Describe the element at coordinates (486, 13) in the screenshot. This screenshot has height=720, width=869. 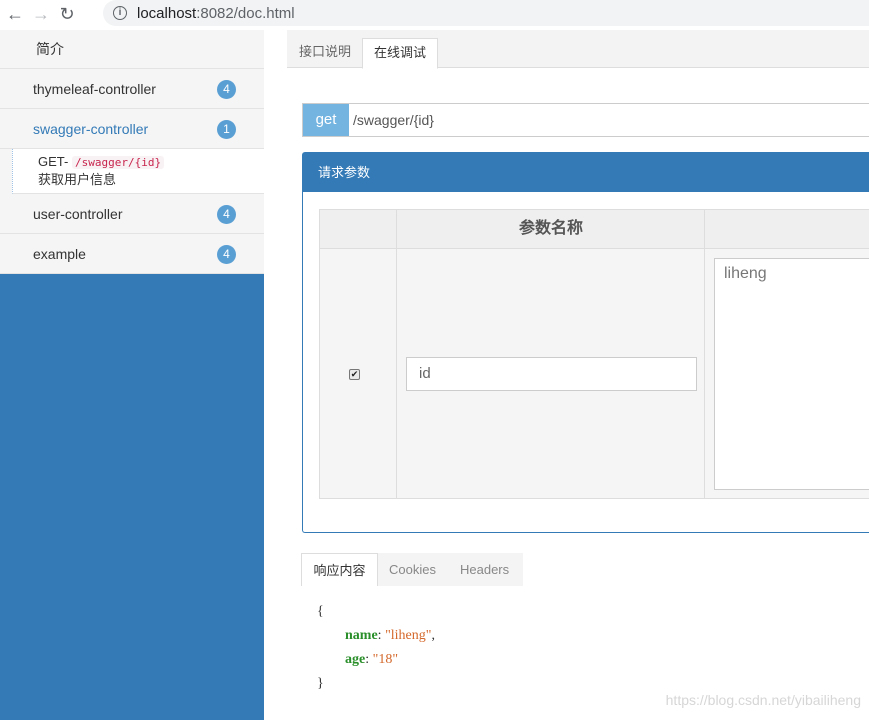
I see `address-bar: i localhost:8082/doc.html` at that location.